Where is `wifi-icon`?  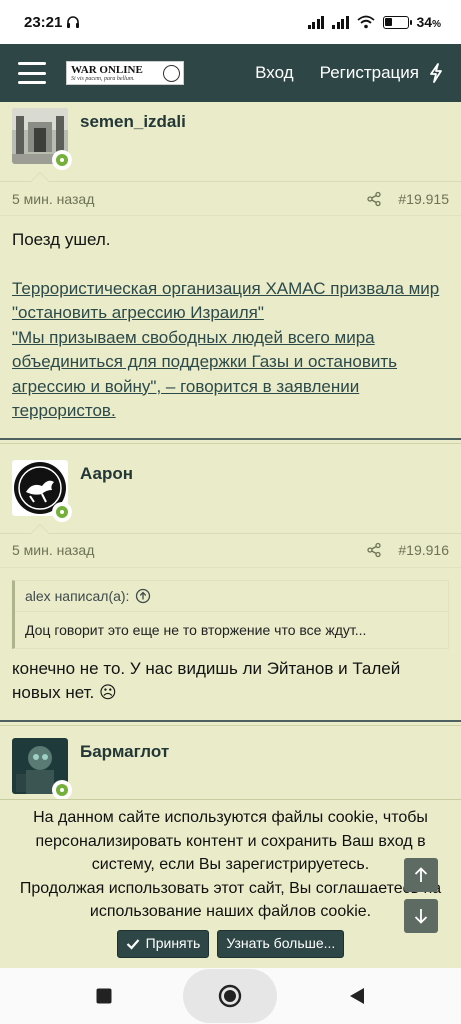 wifi-icon is located at coordinates (365, 22).